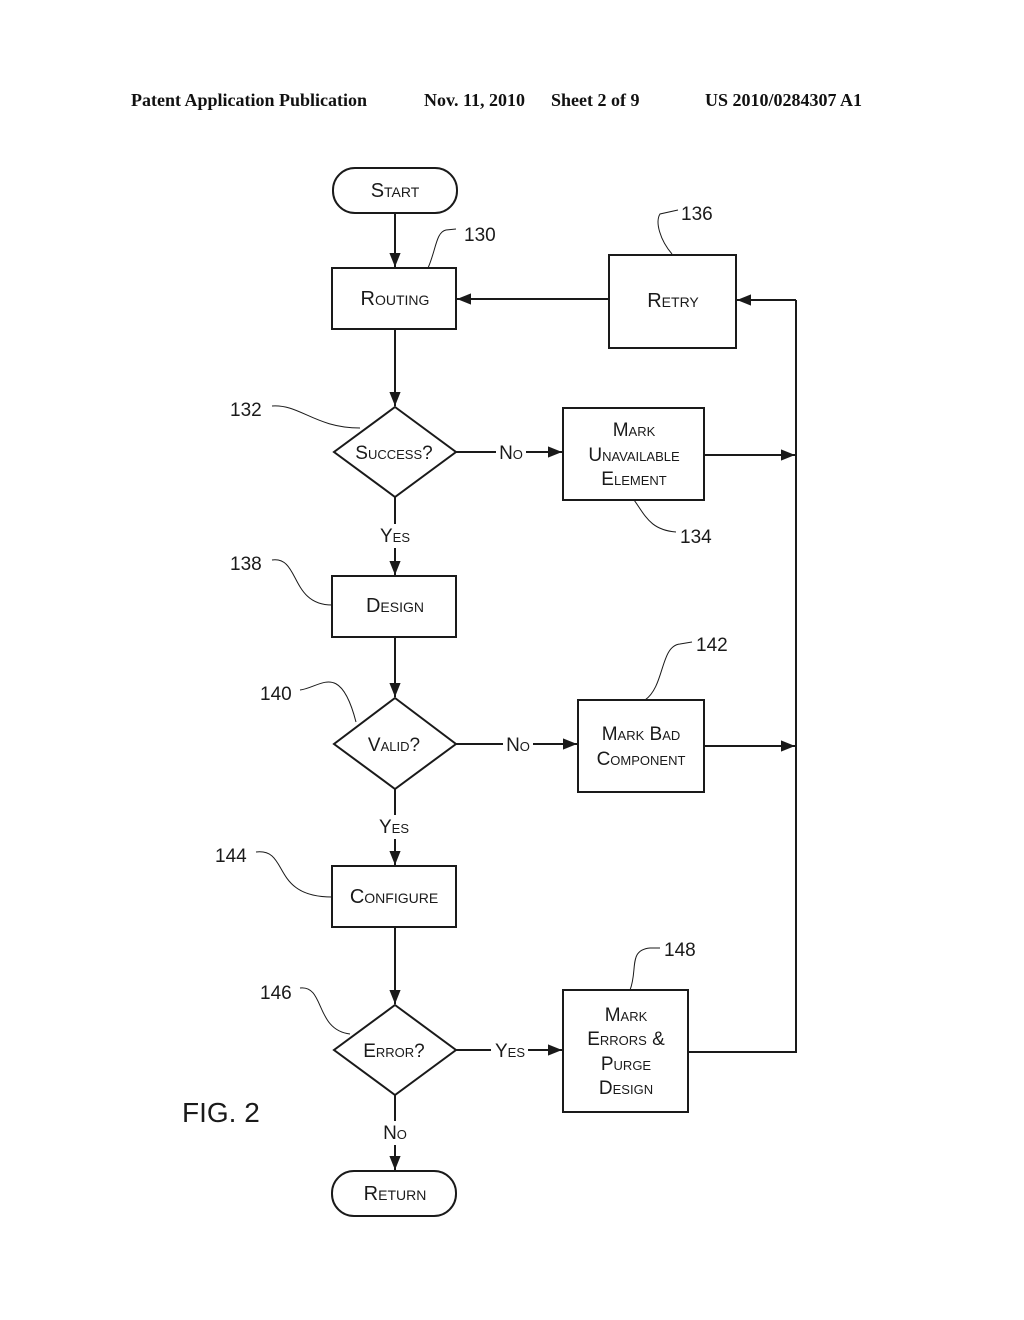  Describe the element at coordinates (395, 299) in the screenshot. I see `routing-label: Routing` at that location.